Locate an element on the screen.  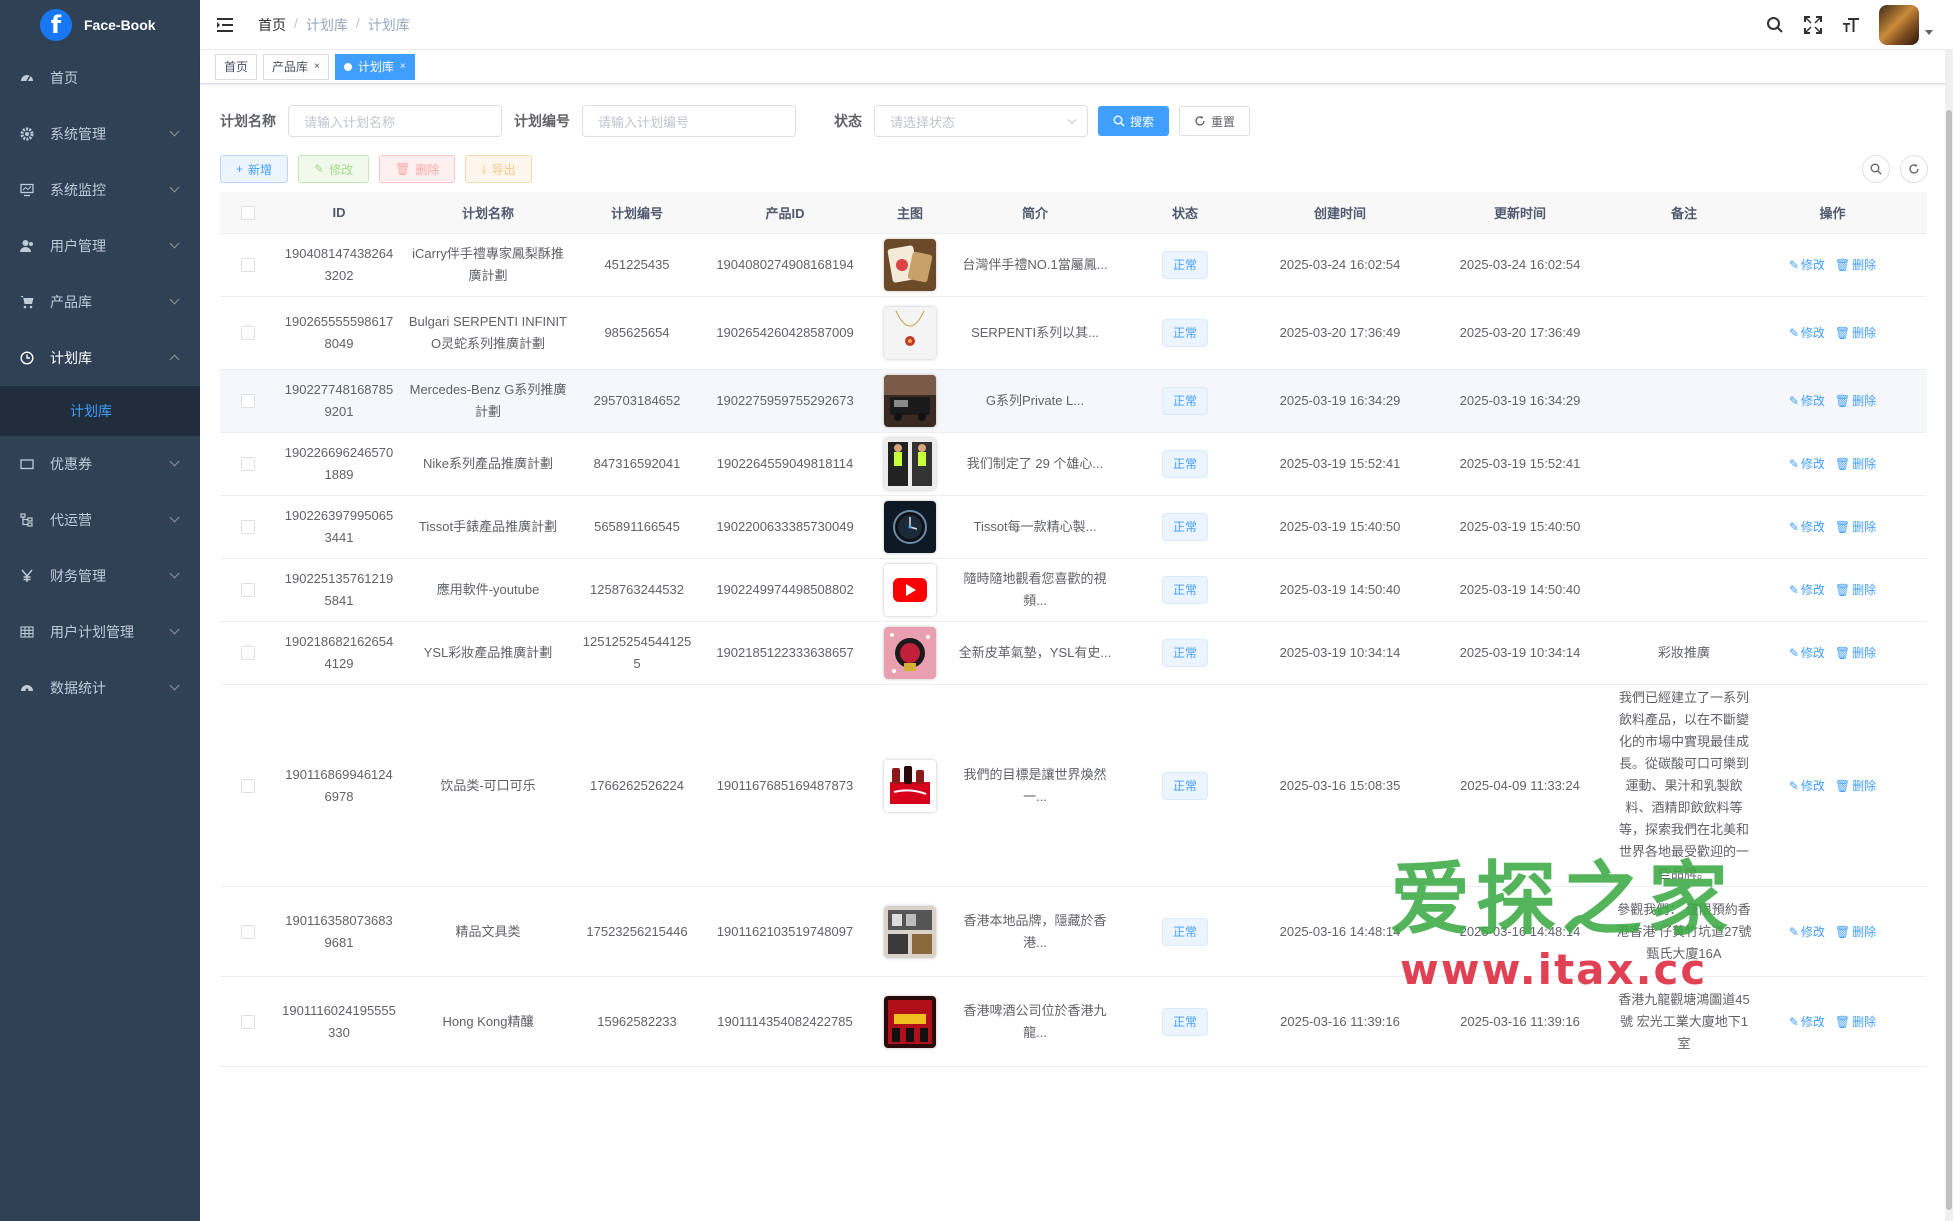
vertical-scrollbar is located at coordinates (1949, 635).